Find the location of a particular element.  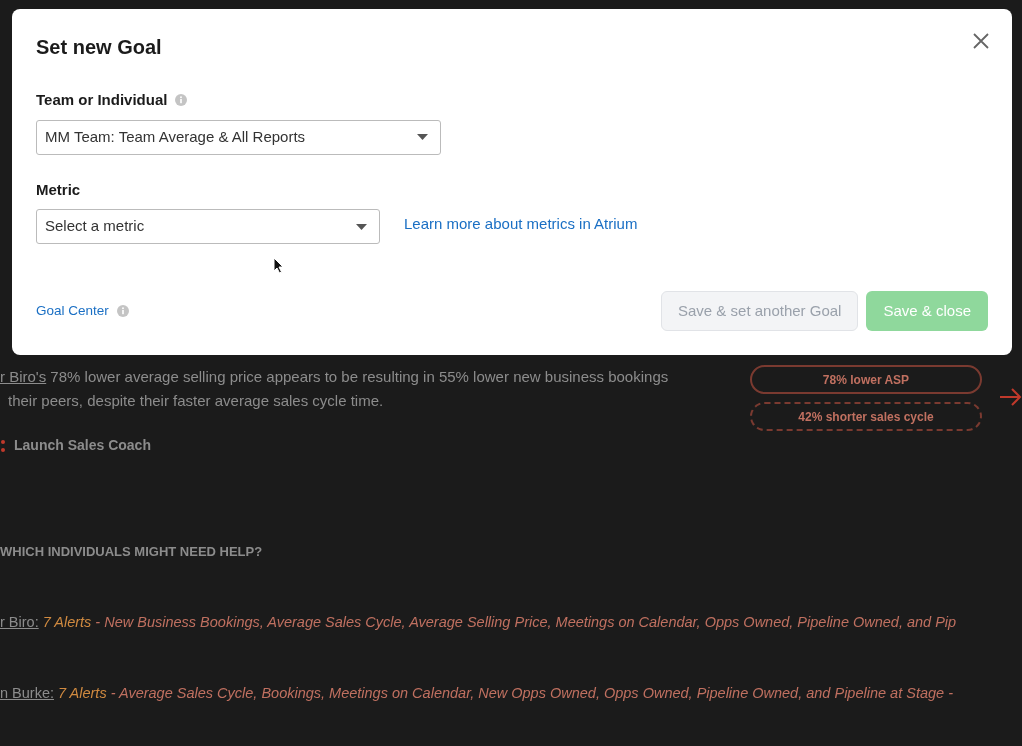

insight-text: r Biro's 78% lower average selling price appears to be resulting in 55% lower new business bookings is located at coordinates (335, 377).